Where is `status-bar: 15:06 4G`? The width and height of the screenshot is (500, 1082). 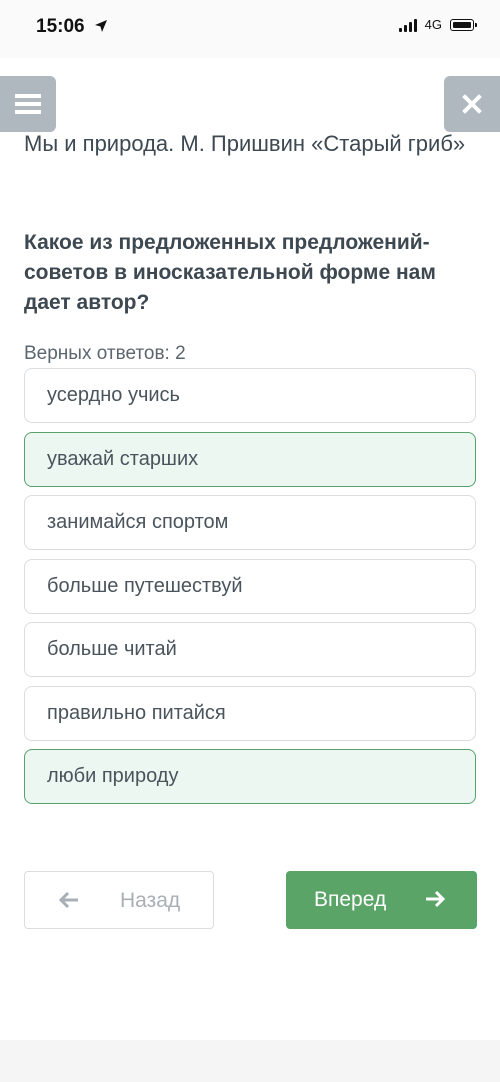
status-bar: 15:06 4G is located at coordinates (250, 29).